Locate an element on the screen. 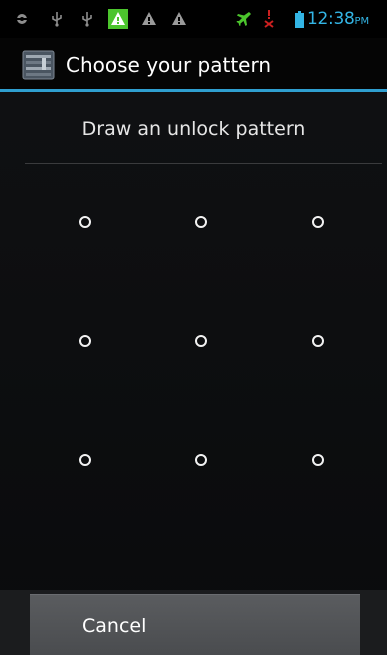 This screenshot has width=387, height=655. cancel-button: Cancel is located at coordinates (195, 624).